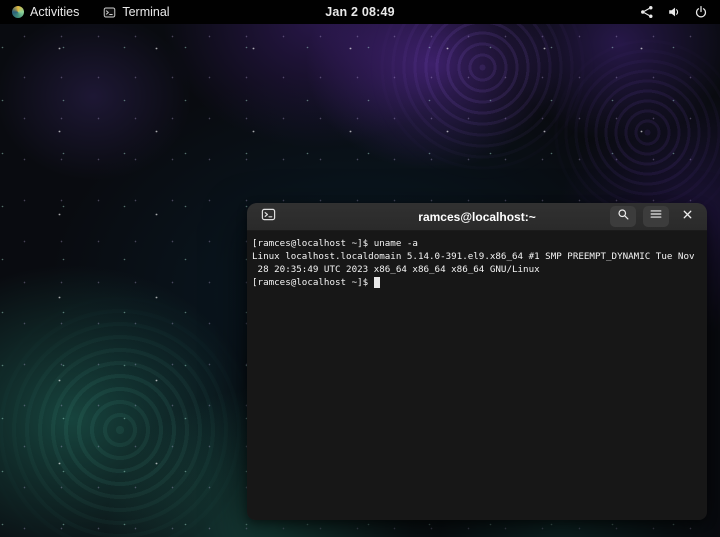 The height and width of the screenshot is (537, 720). What do you see at coordinates (647, 12) in the screenshot?
I see `network-share-icon` at bounding box center [647, 12].